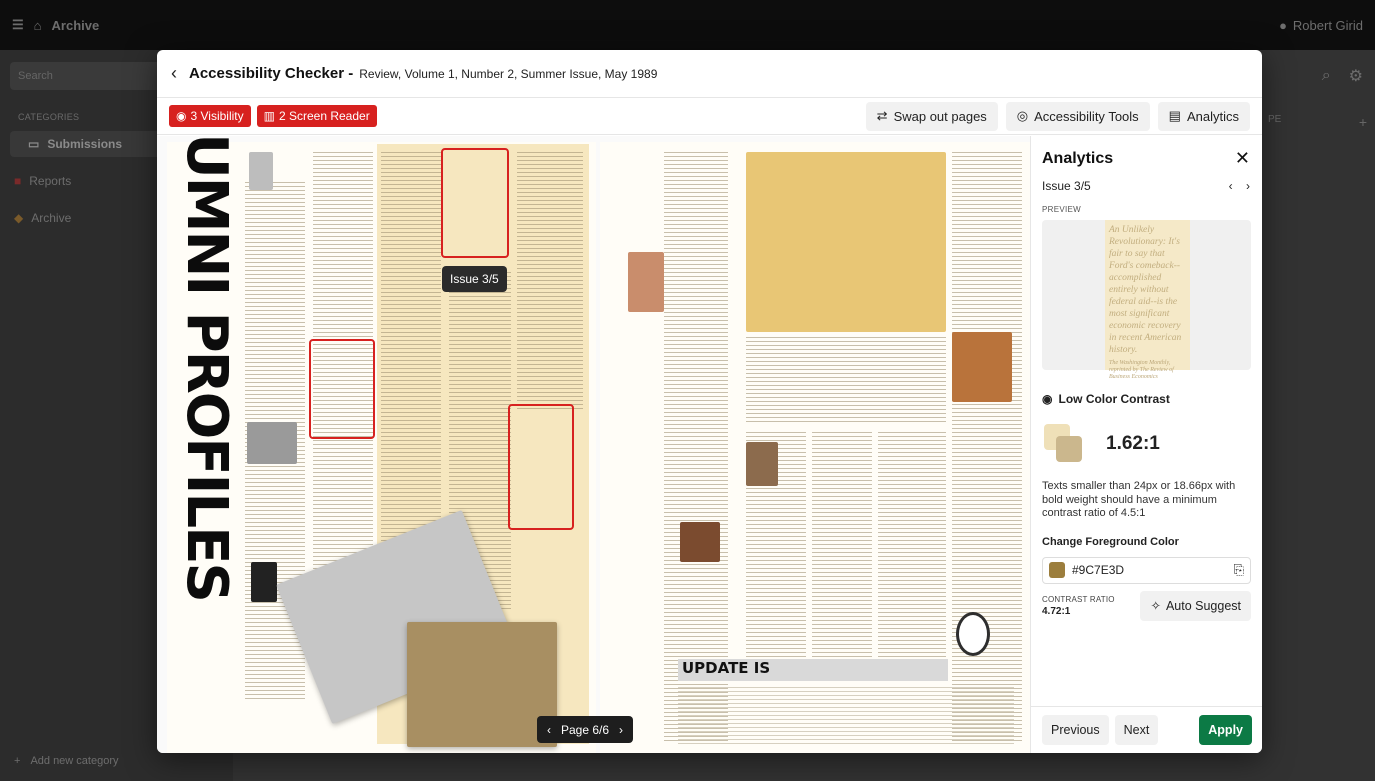 This screenshot has height=781, width=1375. I want to click on button-label: Accessibility Tools, so click(1086, 116).